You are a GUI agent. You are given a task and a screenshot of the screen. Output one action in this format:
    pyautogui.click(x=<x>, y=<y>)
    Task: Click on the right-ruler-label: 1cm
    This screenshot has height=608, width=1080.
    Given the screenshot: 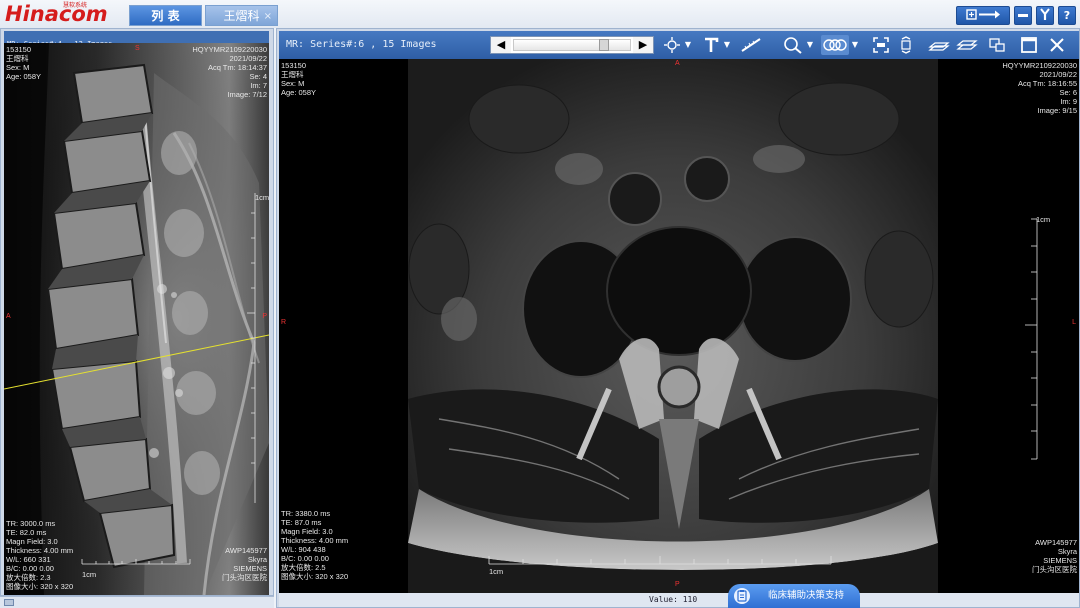 What is the action you would take?
    pyautogui.click(x=1043, y=219)
    